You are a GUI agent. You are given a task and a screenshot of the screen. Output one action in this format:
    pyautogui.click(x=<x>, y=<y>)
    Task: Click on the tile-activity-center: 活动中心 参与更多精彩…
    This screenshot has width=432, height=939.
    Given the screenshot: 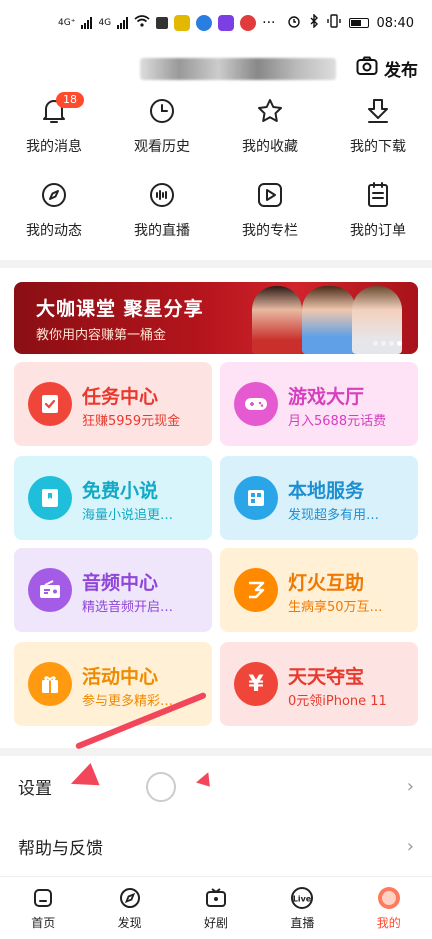 What is the action you would take?
    pyautogui.click(x=113, y=684)
    